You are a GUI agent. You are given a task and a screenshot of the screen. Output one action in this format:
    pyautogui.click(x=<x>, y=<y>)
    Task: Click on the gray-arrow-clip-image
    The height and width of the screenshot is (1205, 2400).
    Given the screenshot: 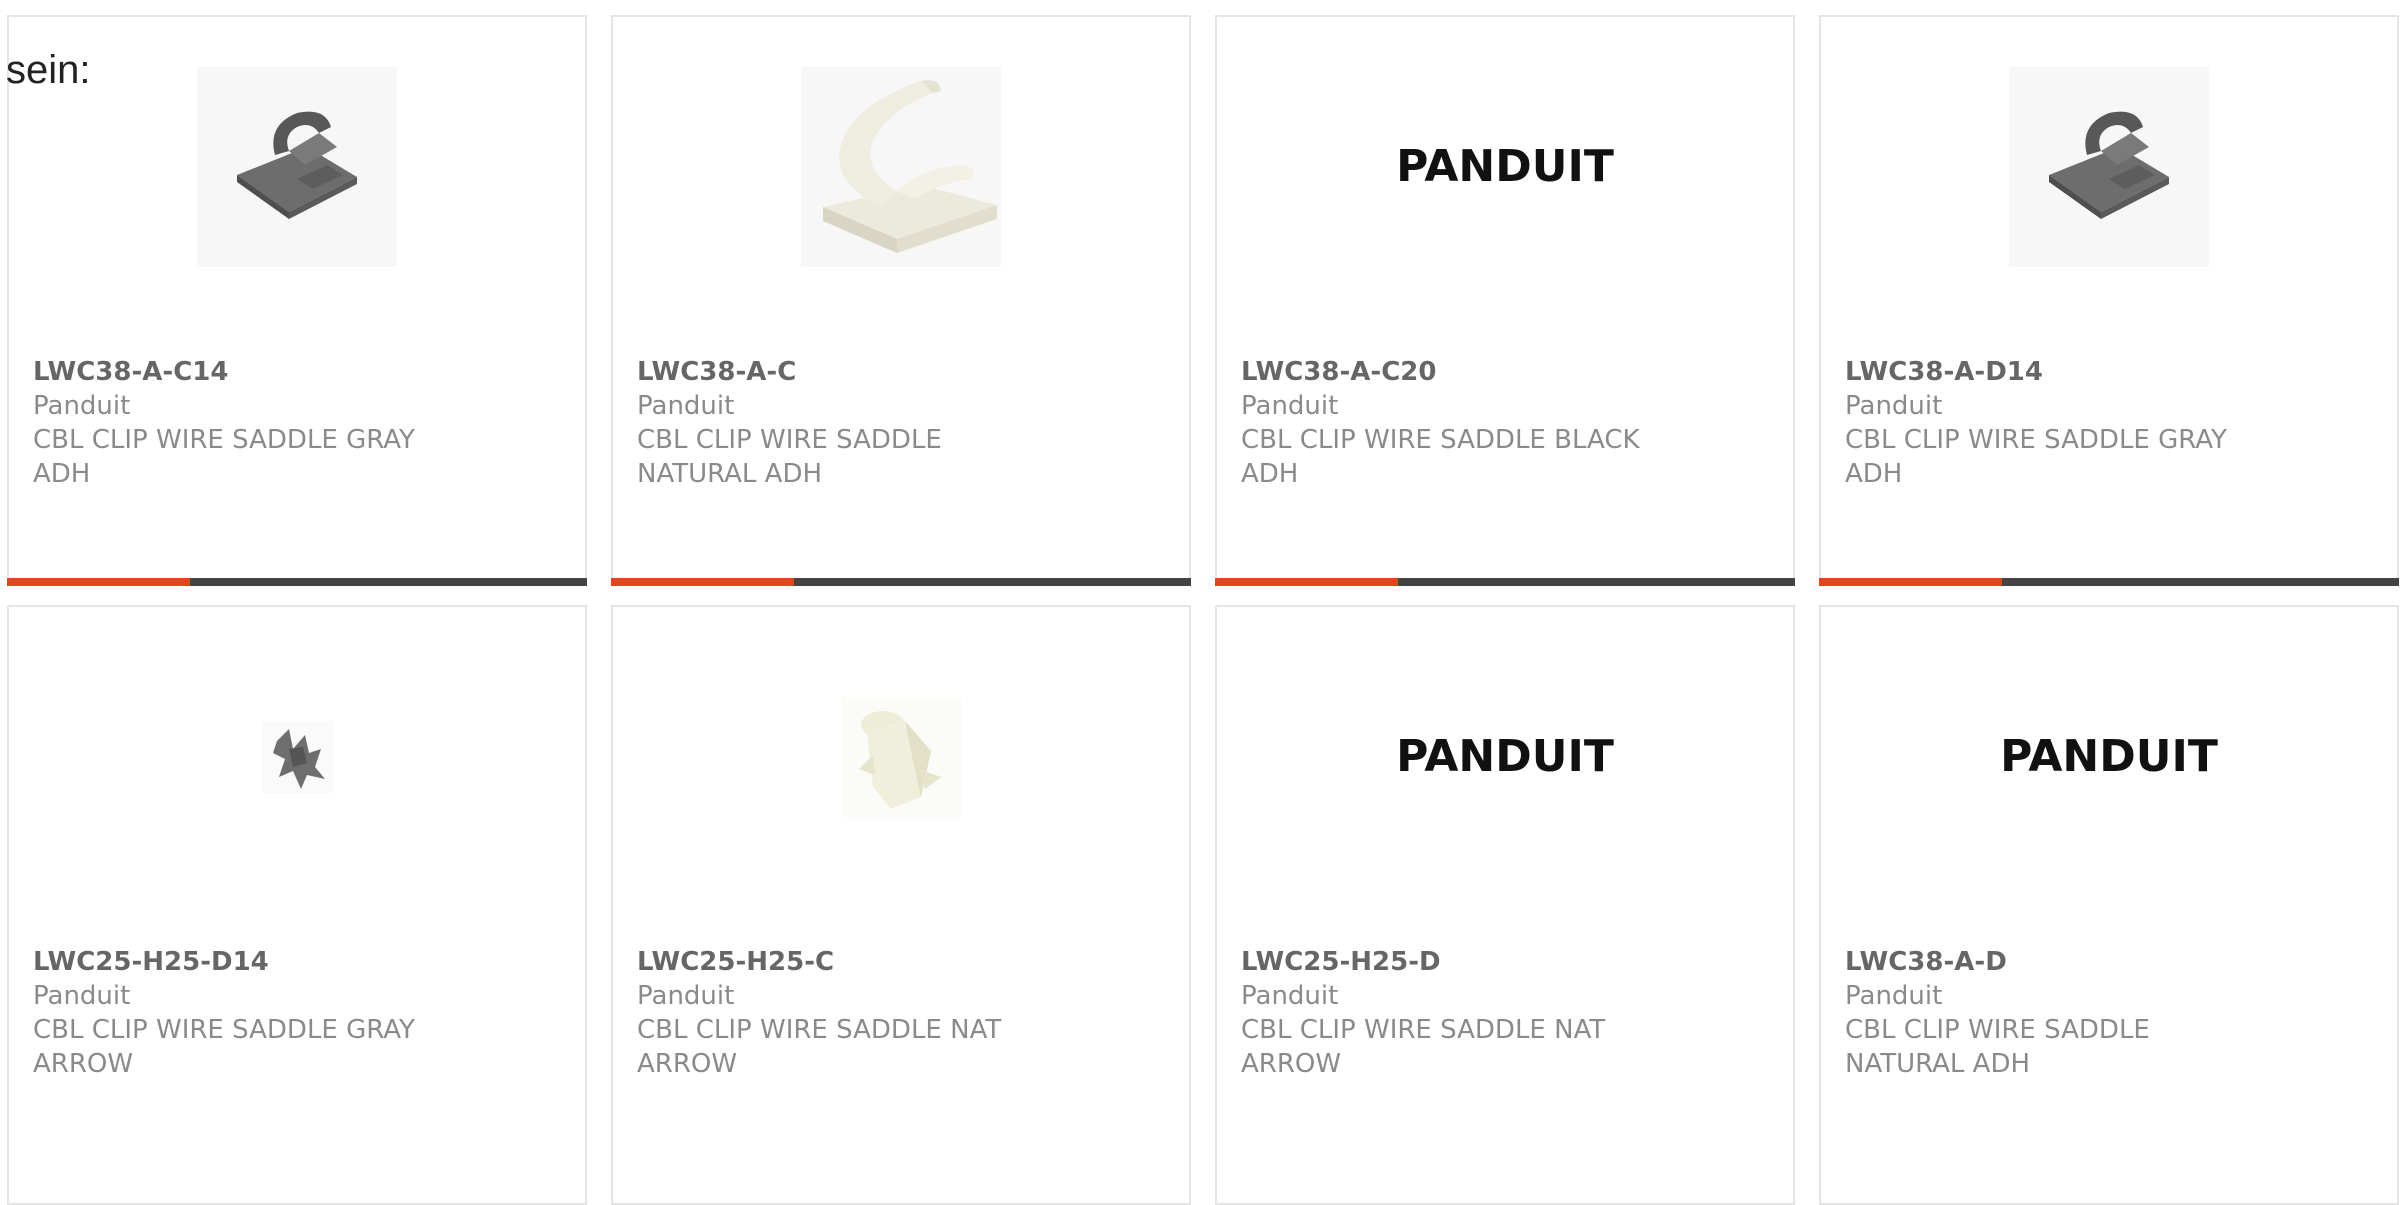 What is the action you would take?
    pyautogui.click(x=297, y=757)
    